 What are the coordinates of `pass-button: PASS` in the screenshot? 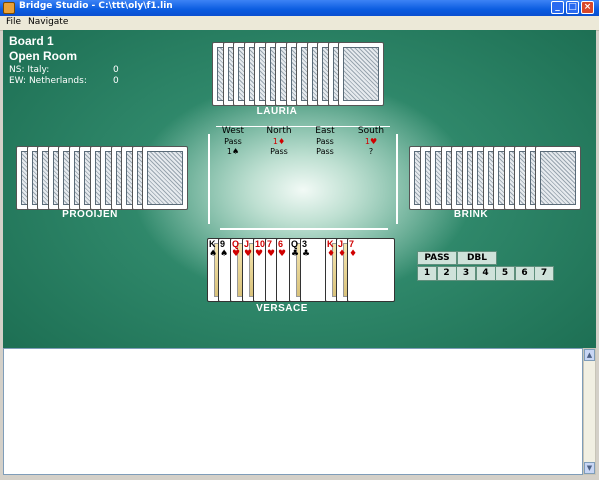 It's located at (437, 258).